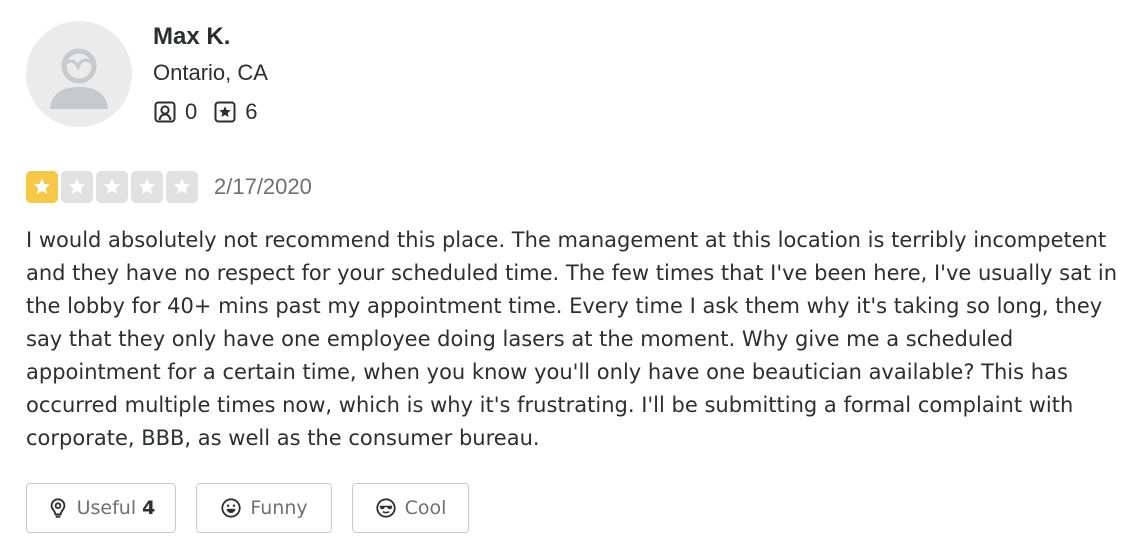 Image resolution: width=1124 pixels, height=538 pixels. I want to click on useful-label: Useful, so click(106, 508).